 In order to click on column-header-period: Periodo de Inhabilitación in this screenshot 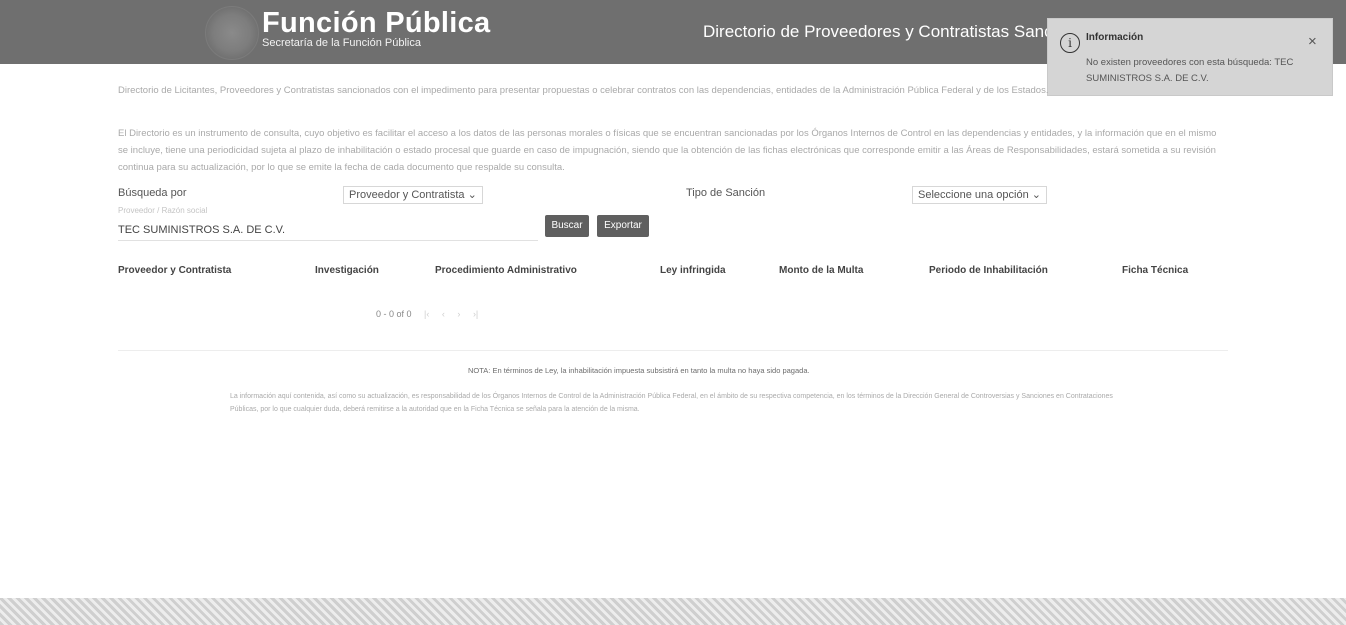, I will do `click(988, 270)`.